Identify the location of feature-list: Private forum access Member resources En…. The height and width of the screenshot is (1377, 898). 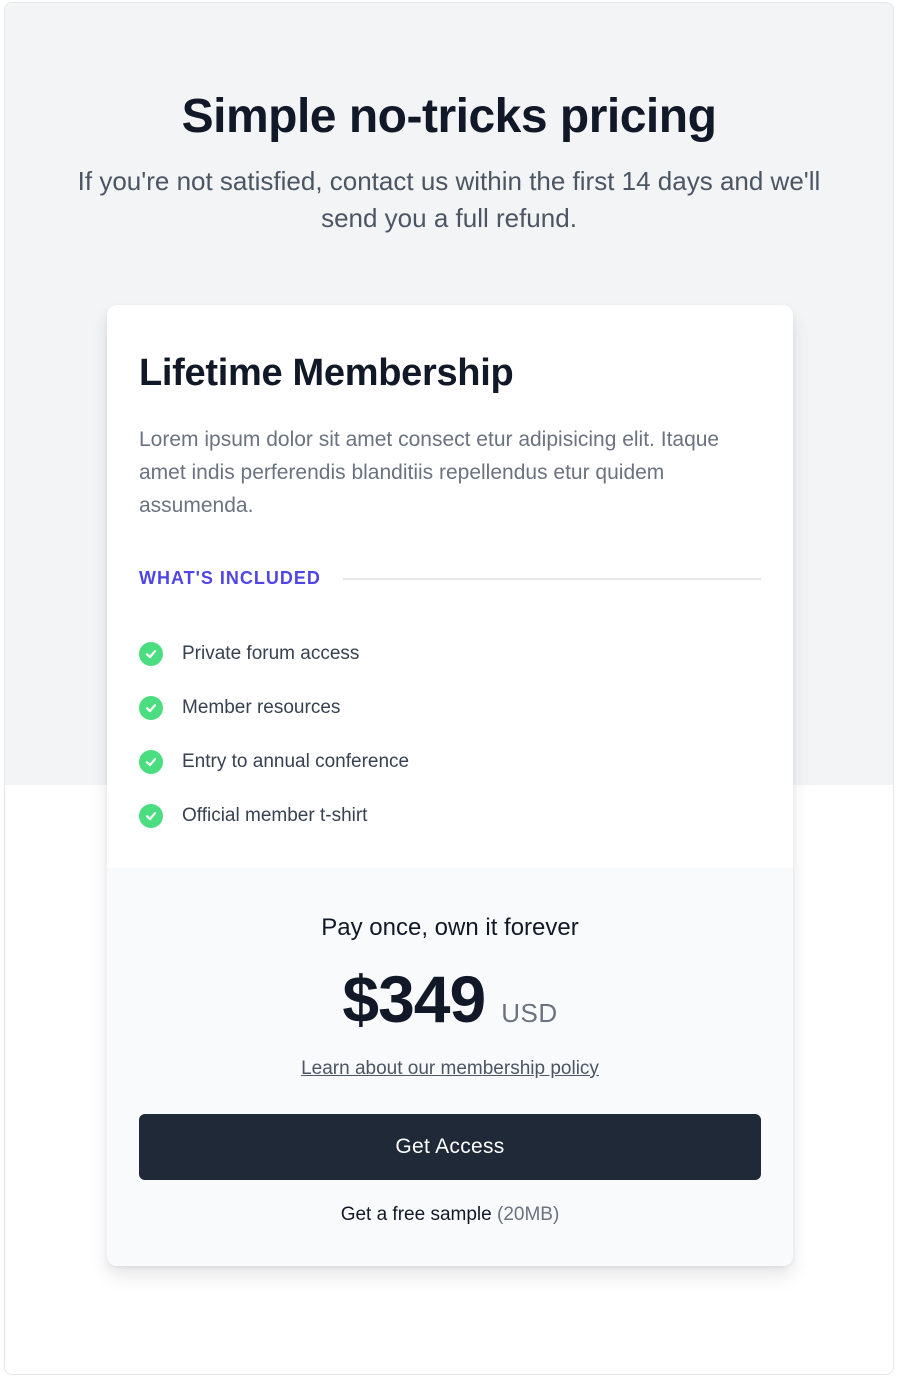
(450, 735).